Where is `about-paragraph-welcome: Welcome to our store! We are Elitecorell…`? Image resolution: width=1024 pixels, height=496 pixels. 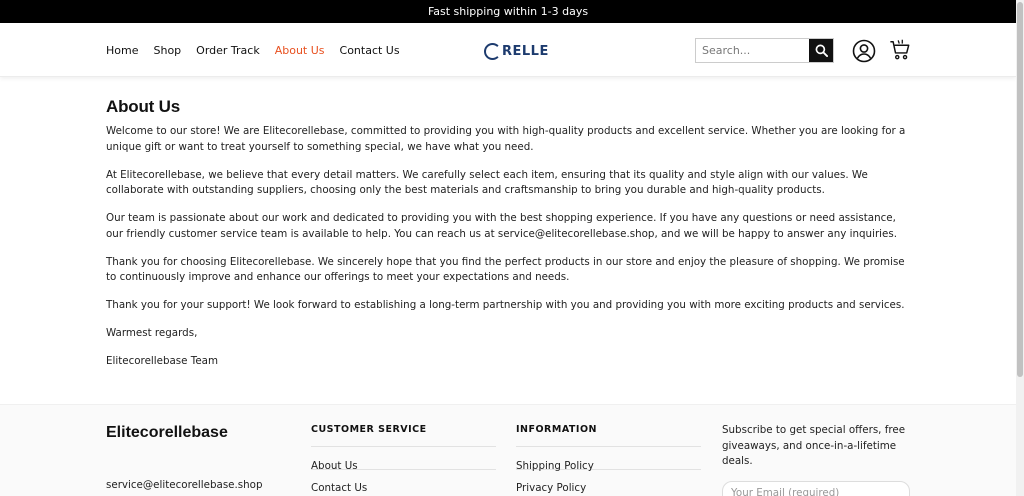
about-paragraph-welcome: Welcome to our store! We are Elitecorell… is located at coordinates (506, 139).